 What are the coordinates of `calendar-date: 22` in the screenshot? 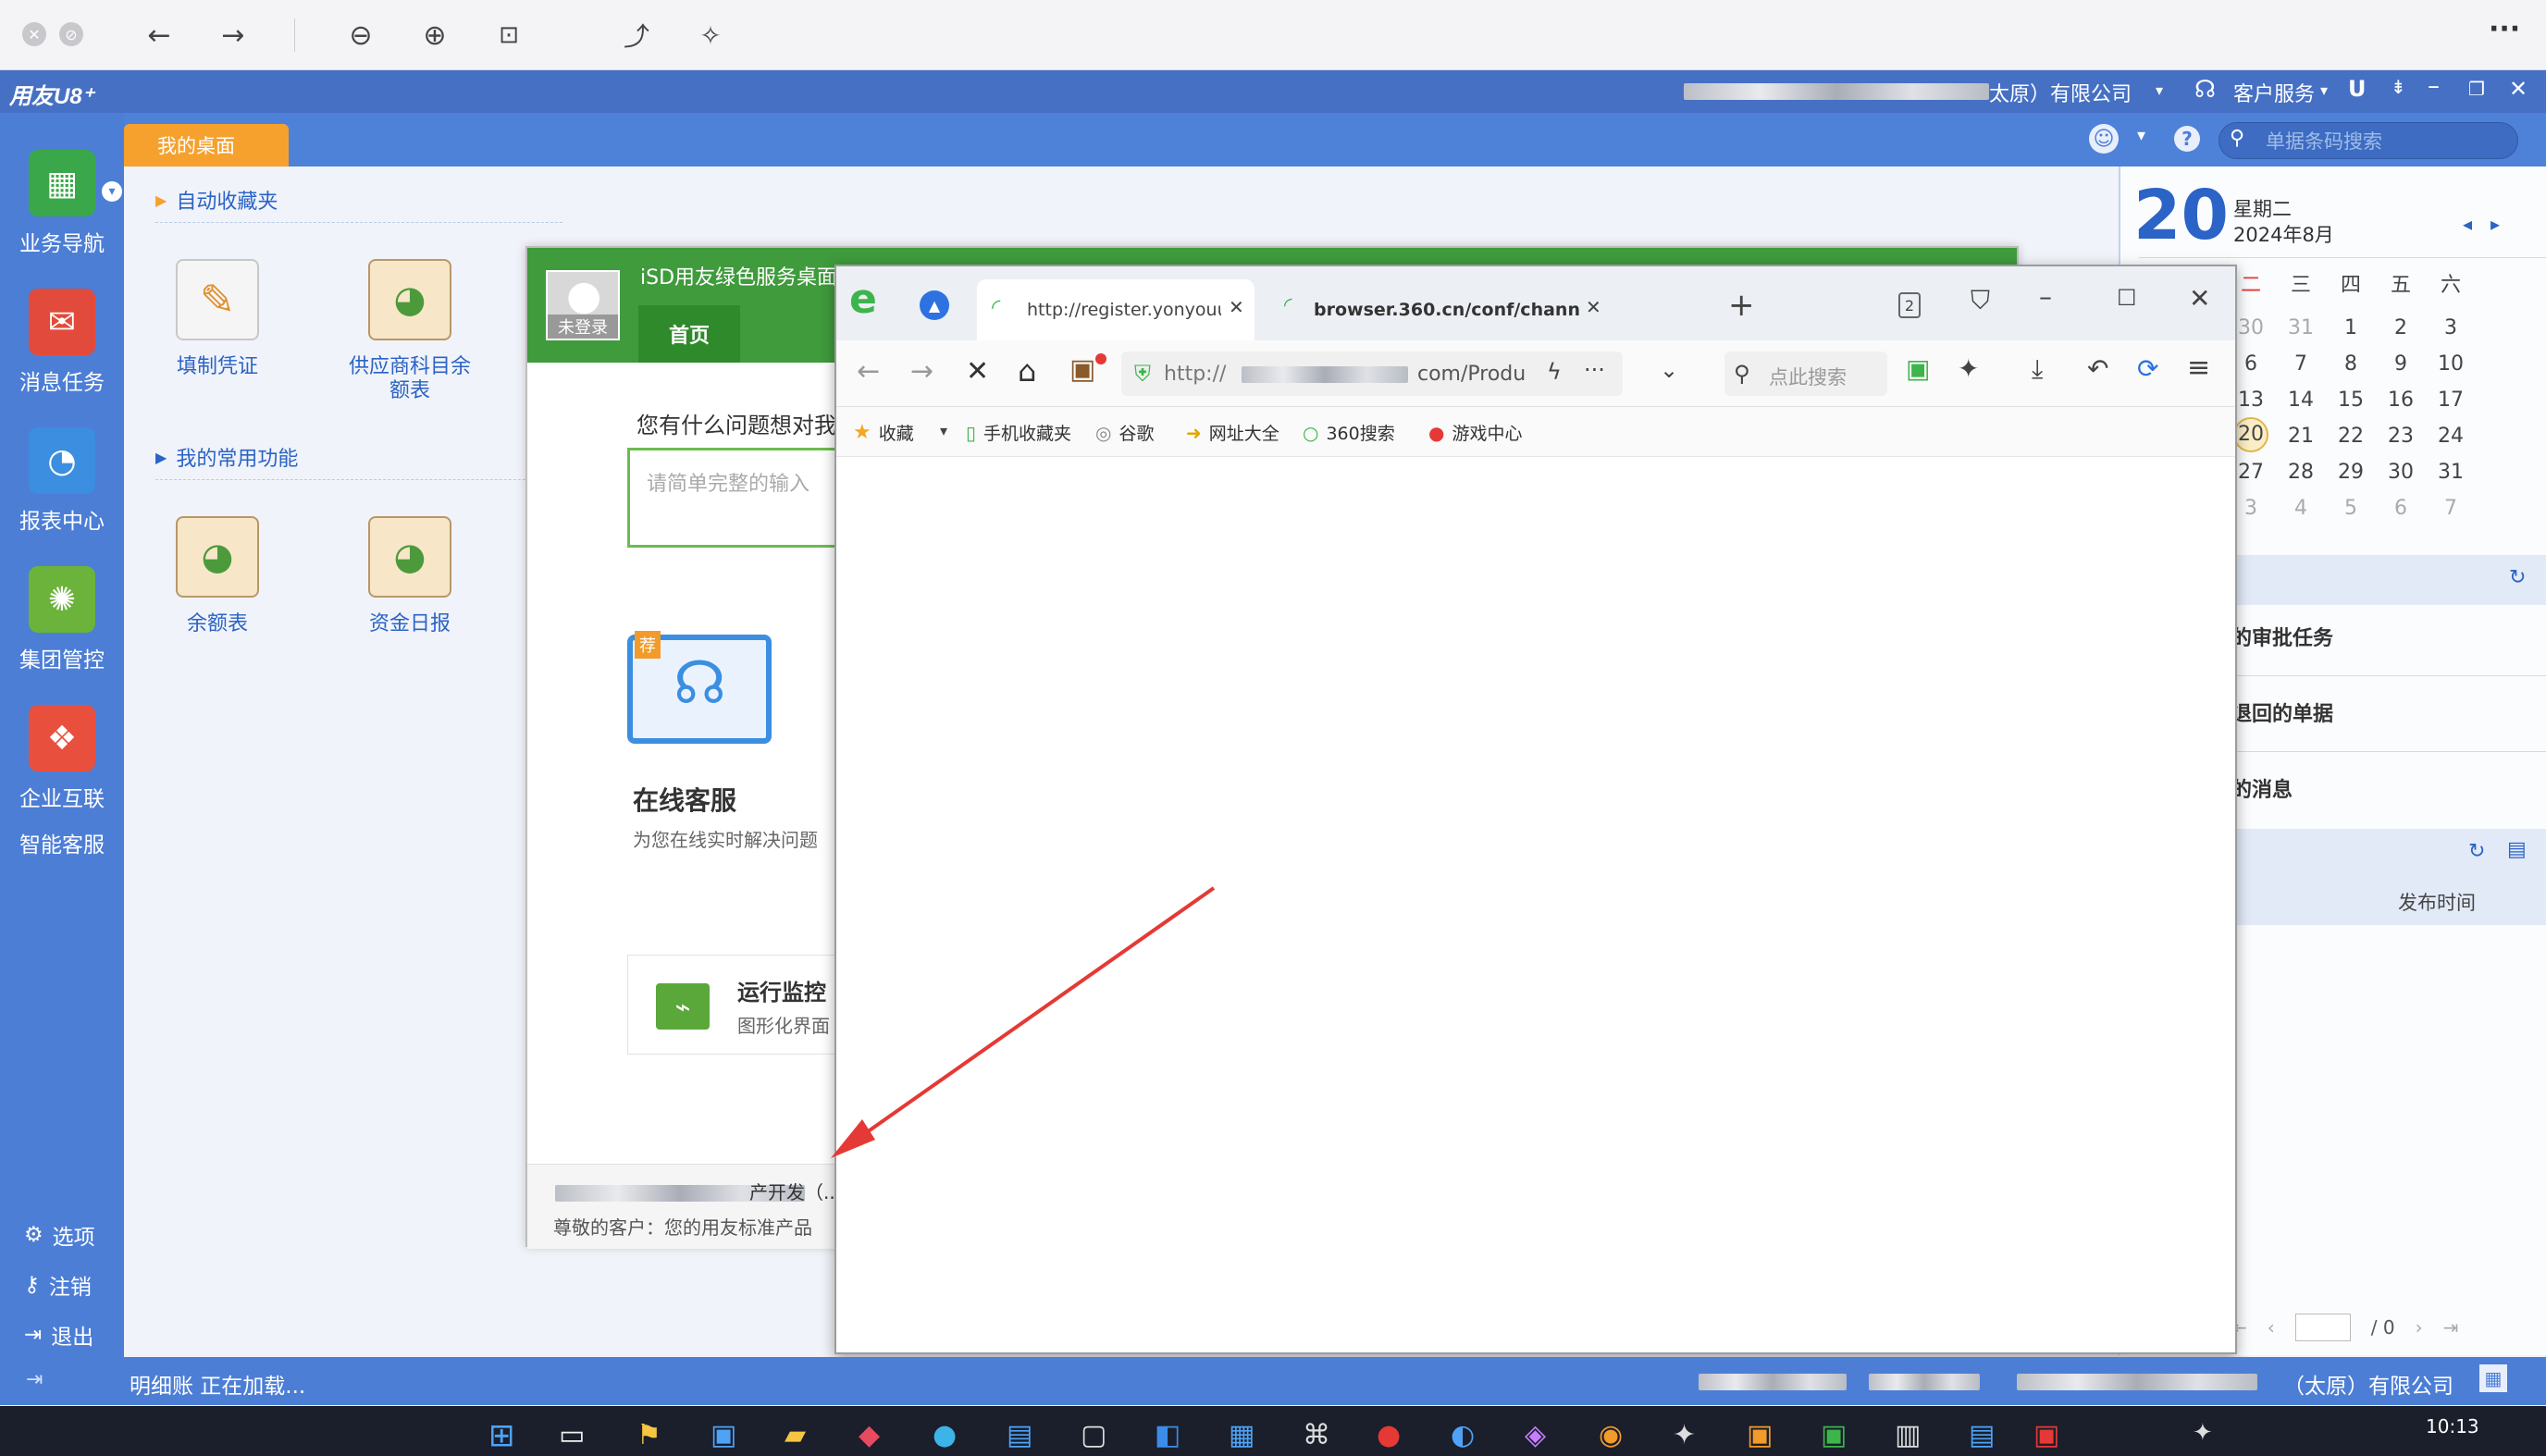 It's located at (2351, 436).